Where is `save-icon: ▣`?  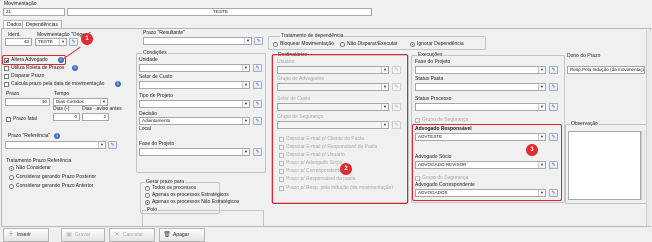 save-icon: ▣ is located at coordinates (69, 235).